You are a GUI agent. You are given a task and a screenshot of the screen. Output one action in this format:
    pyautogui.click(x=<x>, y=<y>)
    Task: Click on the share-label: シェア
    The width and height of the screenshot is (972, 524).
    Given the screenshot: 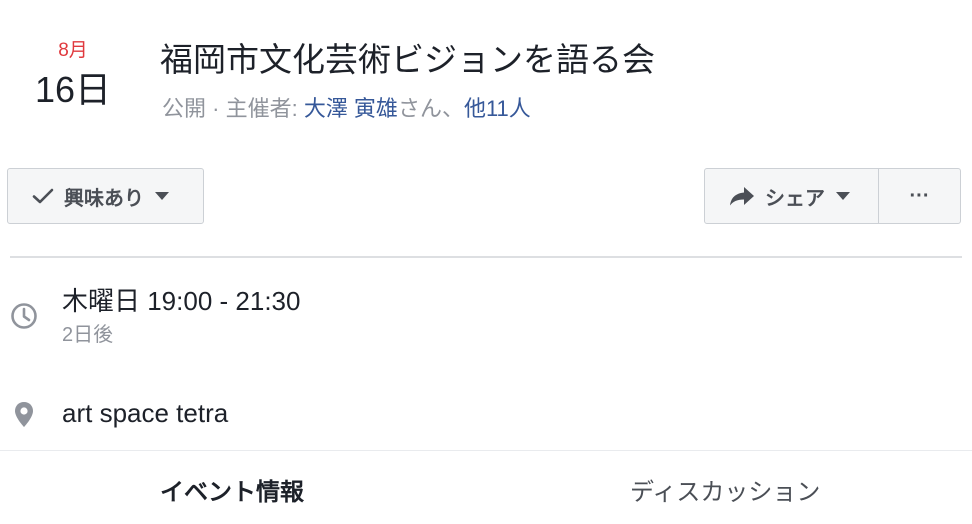 What is the action you would take?
    pyautogui.click(x=795, y=198)
    